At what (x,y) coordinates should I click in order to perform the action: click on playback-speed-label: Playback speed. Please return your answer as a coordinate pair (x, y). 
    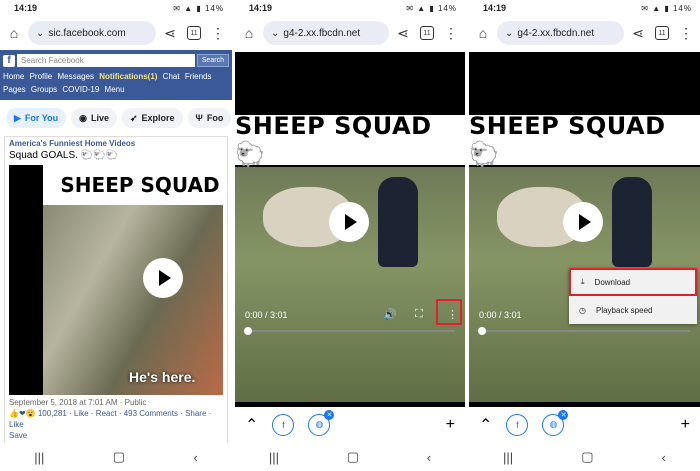
    Looking at the image, I should click on (624, 310).